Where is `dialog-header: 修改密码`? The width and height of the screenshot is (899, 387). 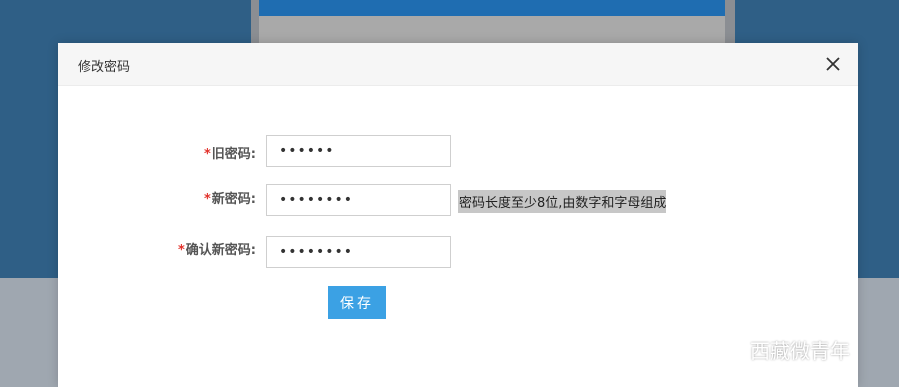
dialog-header: 修改密码 is located at coordinates (458, 64).